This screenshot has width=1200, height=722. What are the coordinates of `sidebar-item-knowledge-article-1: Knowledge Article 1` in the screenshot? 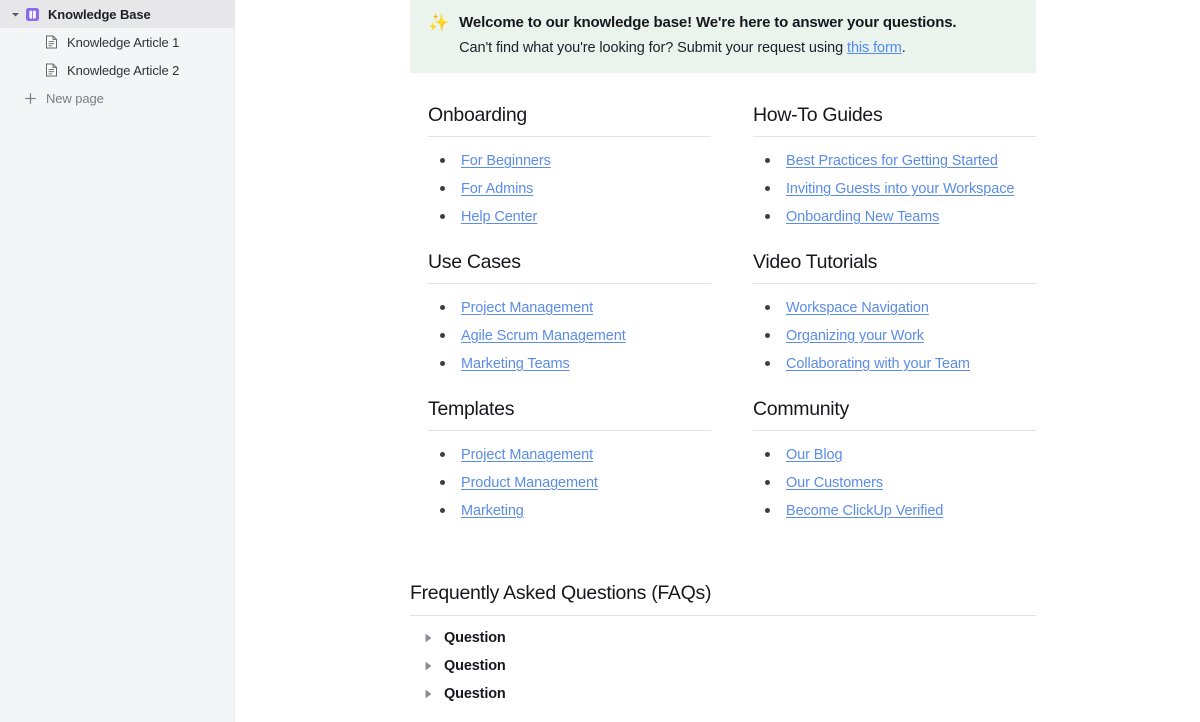 It's located at (117, 42).